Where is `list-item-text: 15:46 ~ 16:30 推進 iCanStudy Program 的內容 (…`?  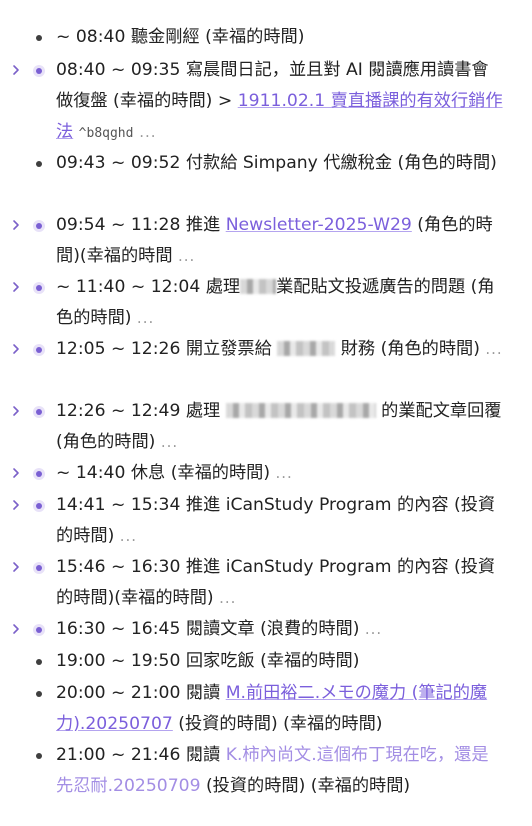
list-item-text: 15:46 ~ 16:30 推進 iCanStudy Program 的內容 (… is located at coordinates (280, 583).